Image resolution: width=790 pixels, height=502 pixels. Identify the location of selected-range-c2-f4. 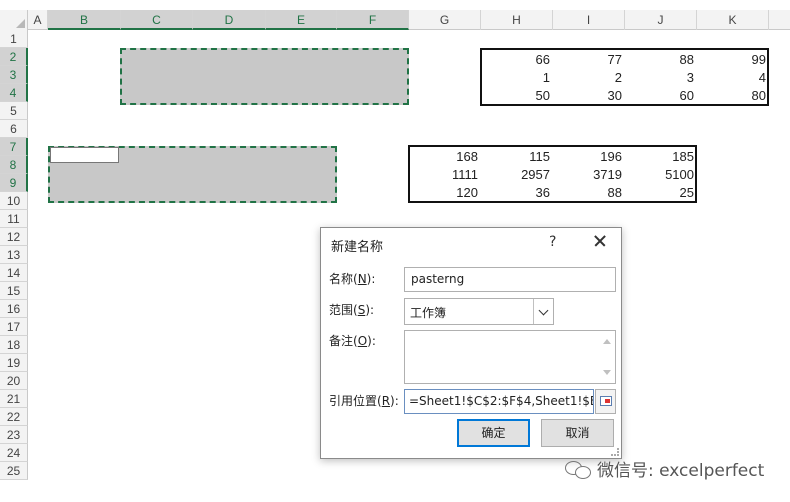
(264, 76).